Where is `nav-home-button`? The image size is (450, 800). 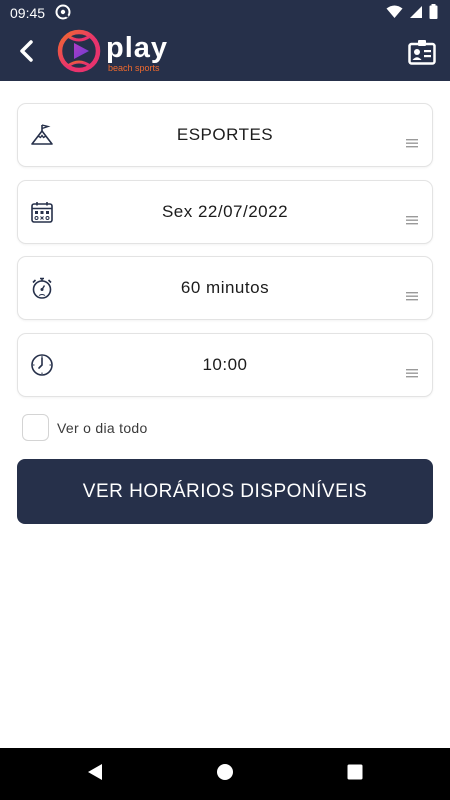 nav-home-button is located at coordinates (225, 774).